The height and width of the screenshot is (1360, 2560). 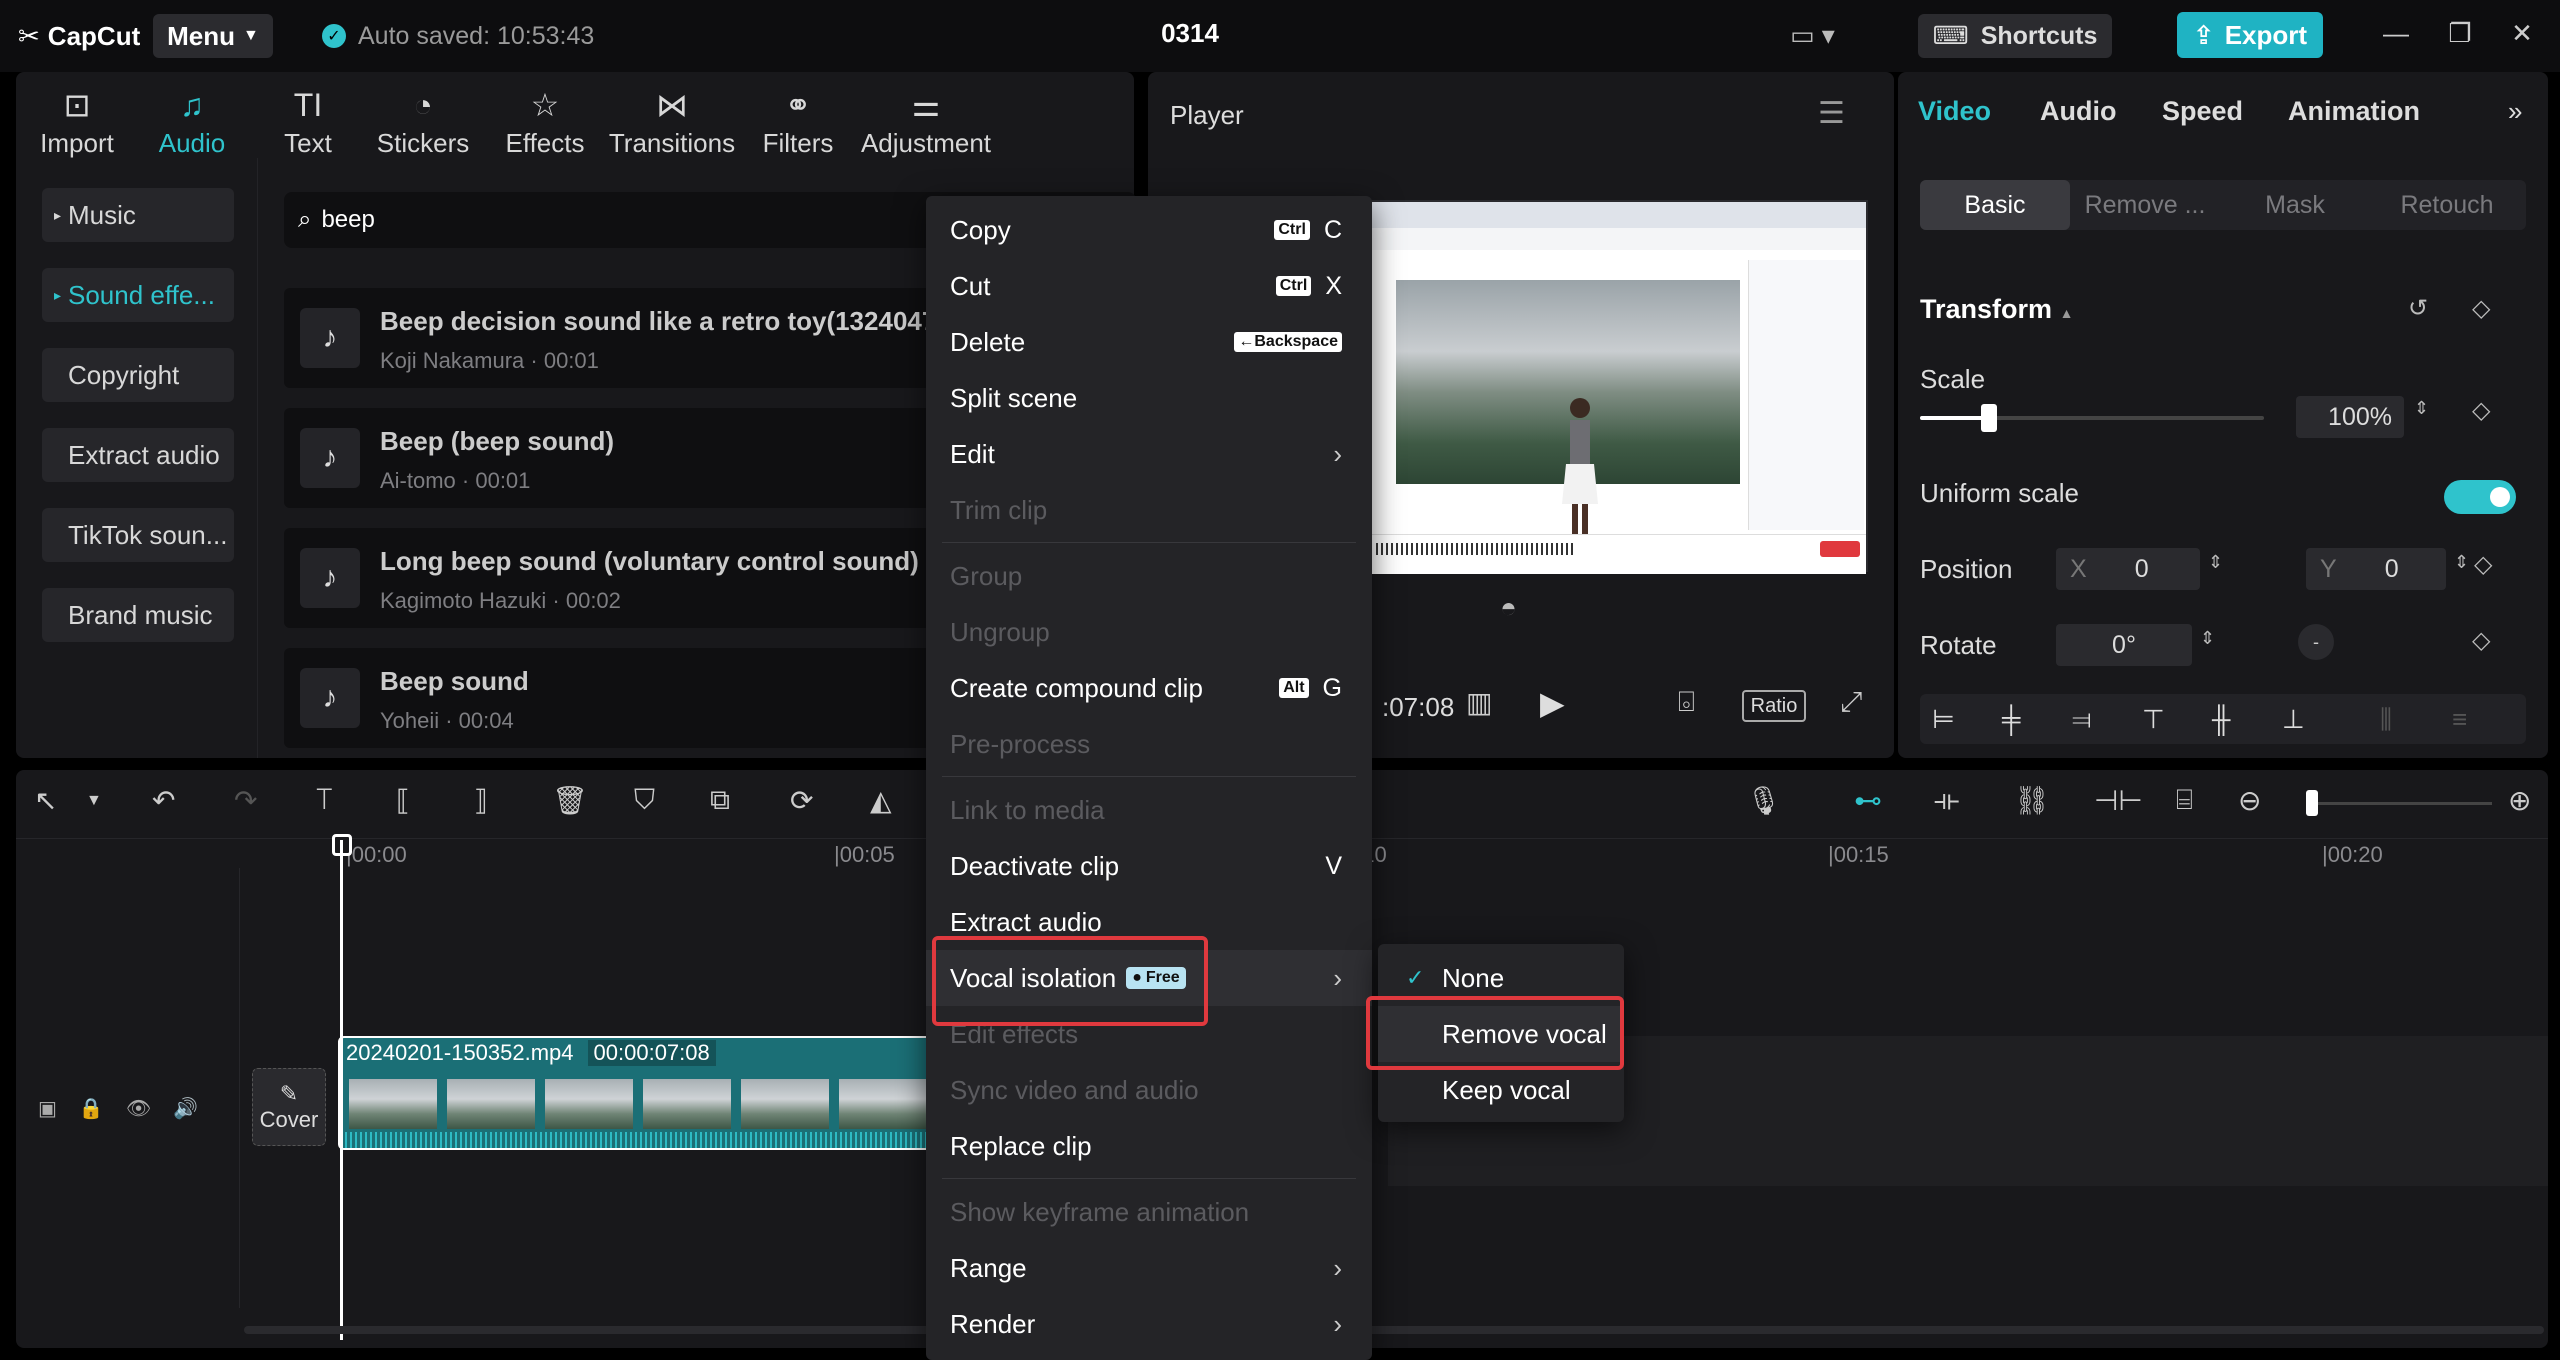 I want to click on sidebar-item-extract-audio: Extract audio, so click(x=138, y=455).